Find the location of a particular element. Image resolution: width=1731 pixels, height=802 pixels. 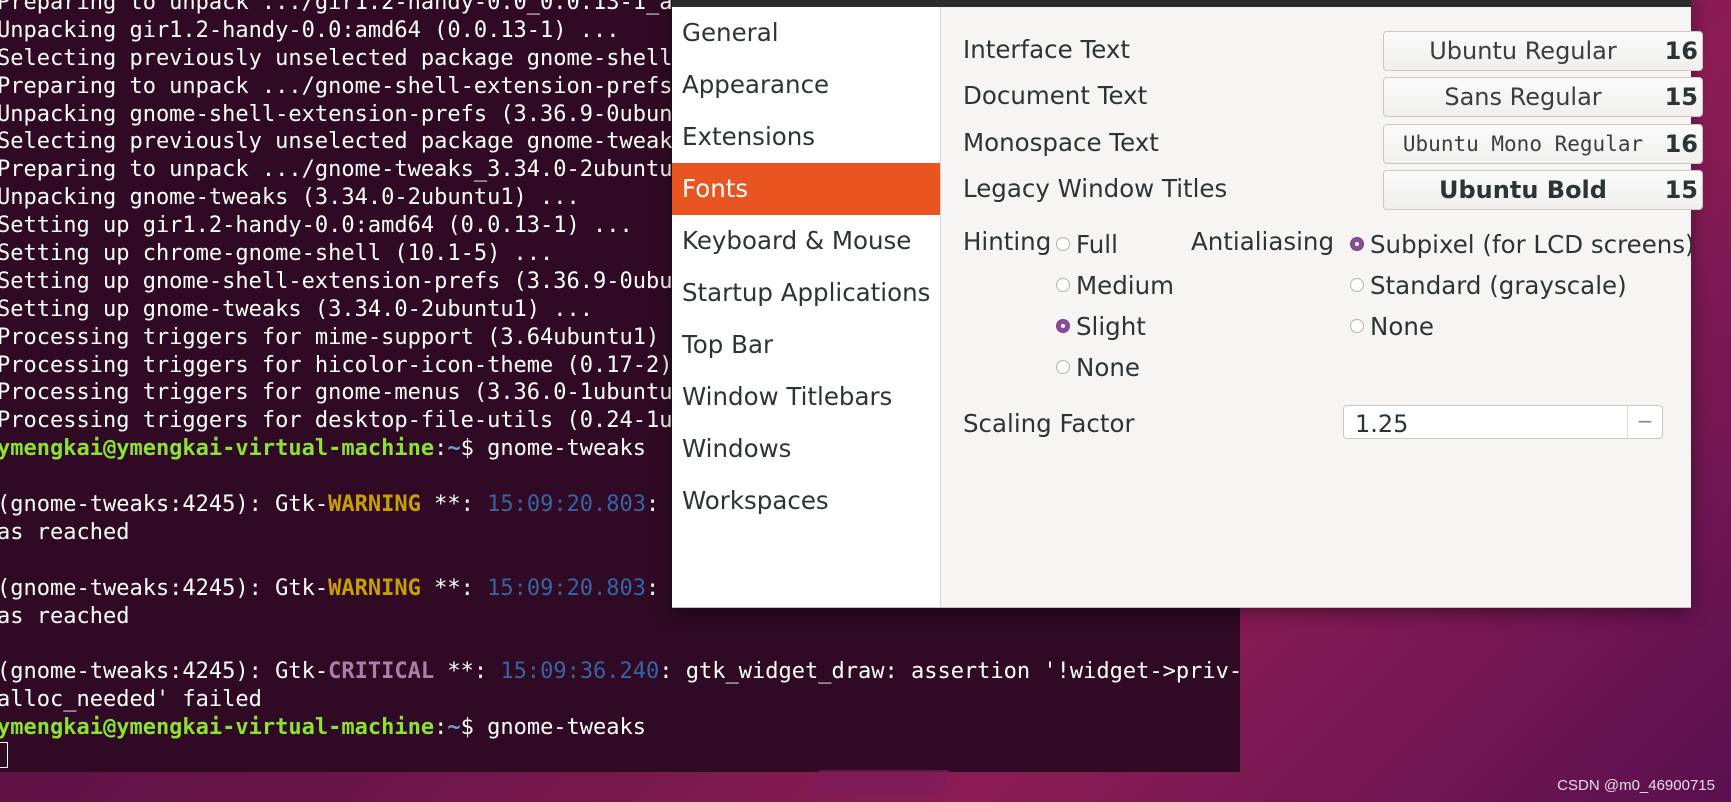

hinting-slight-radio: Slight is located at coordinates (1101, 326).